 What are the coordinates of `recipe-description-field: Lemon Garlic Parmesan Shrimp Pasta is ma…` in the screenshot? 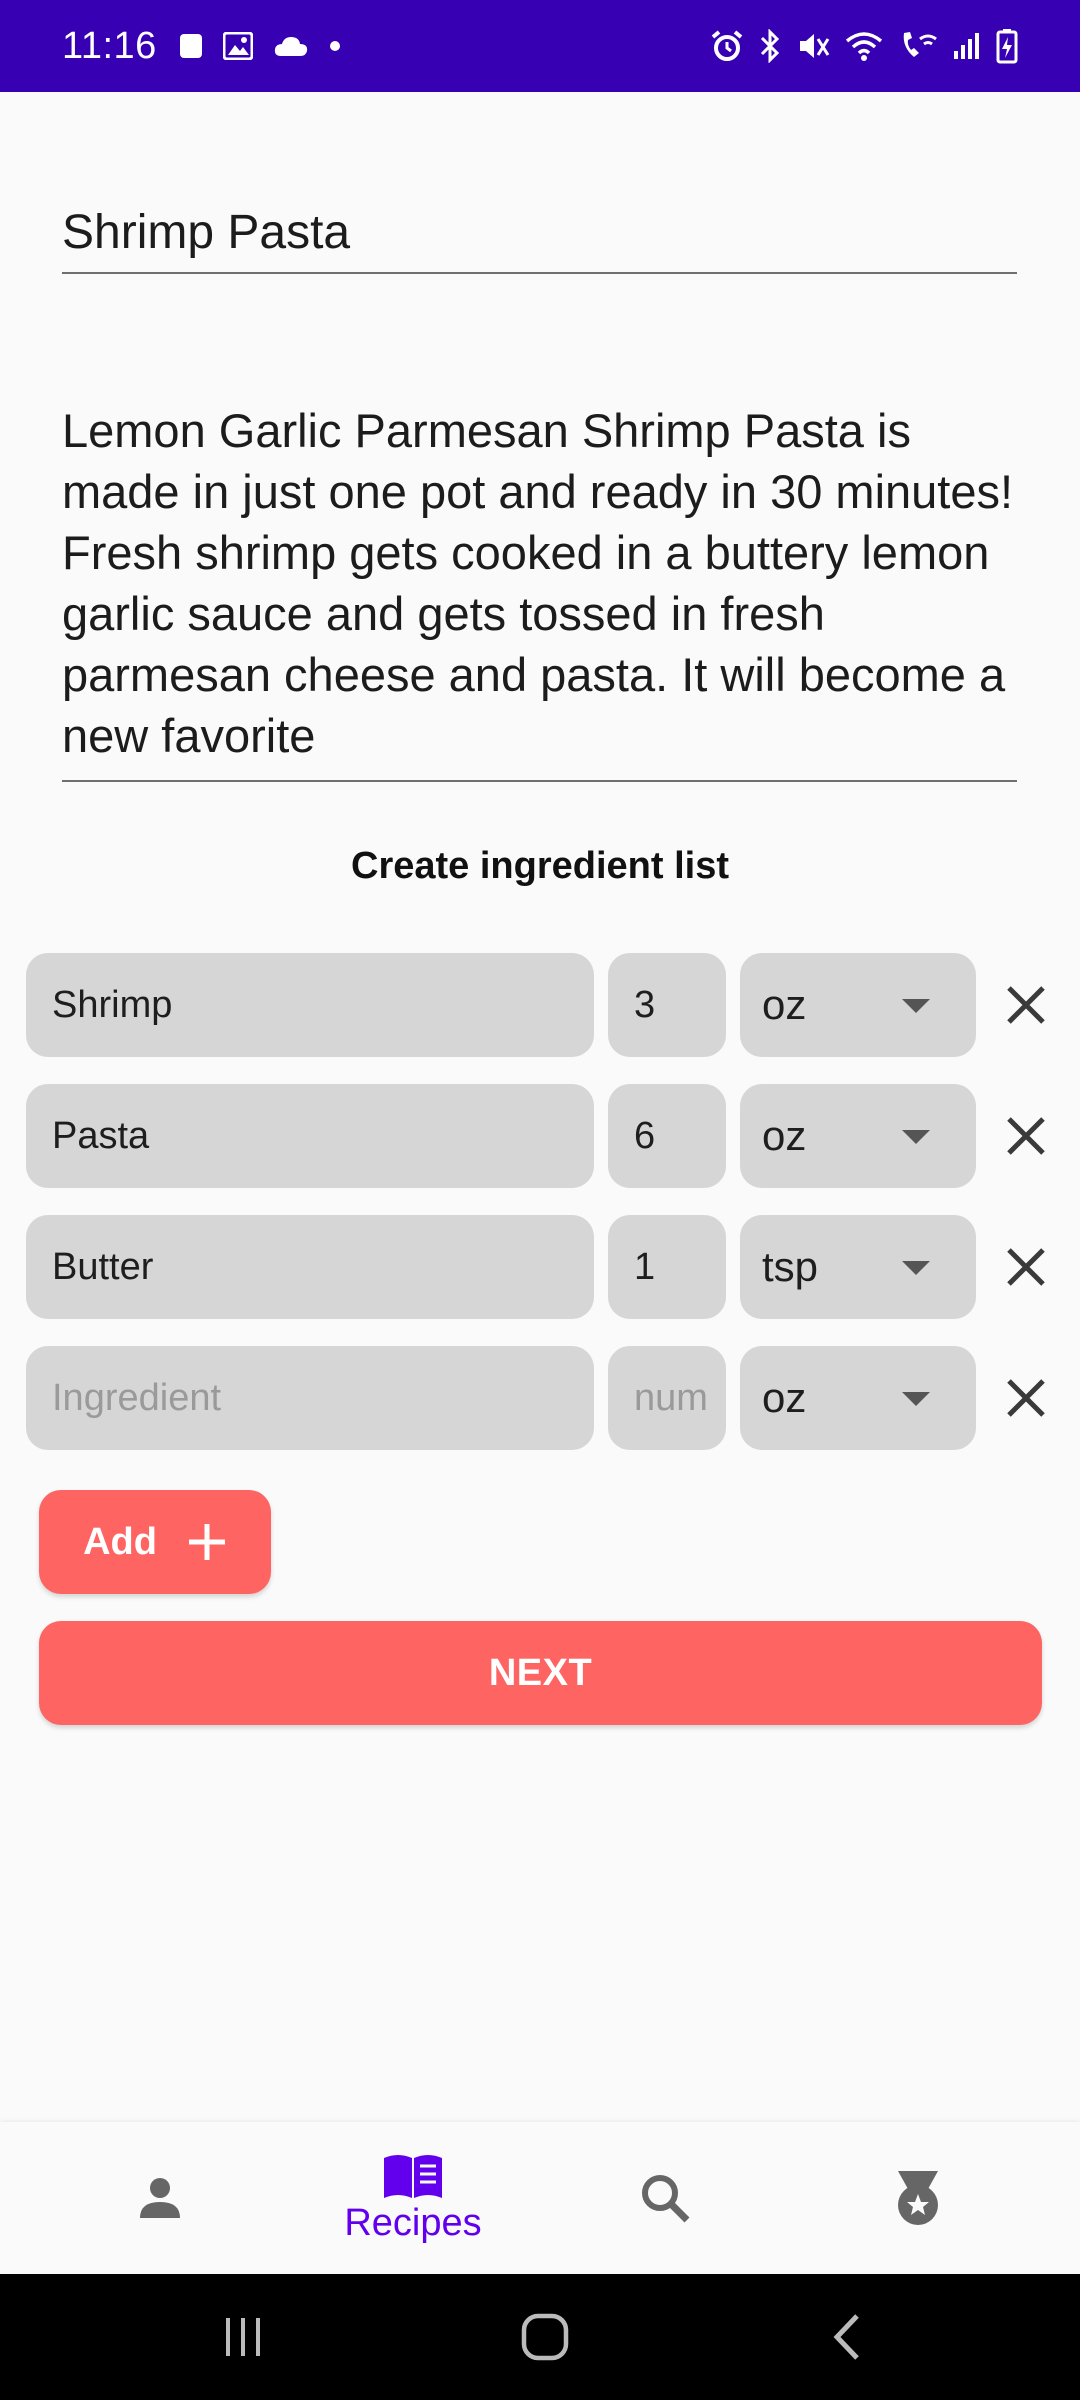 It's located at (539, 591).